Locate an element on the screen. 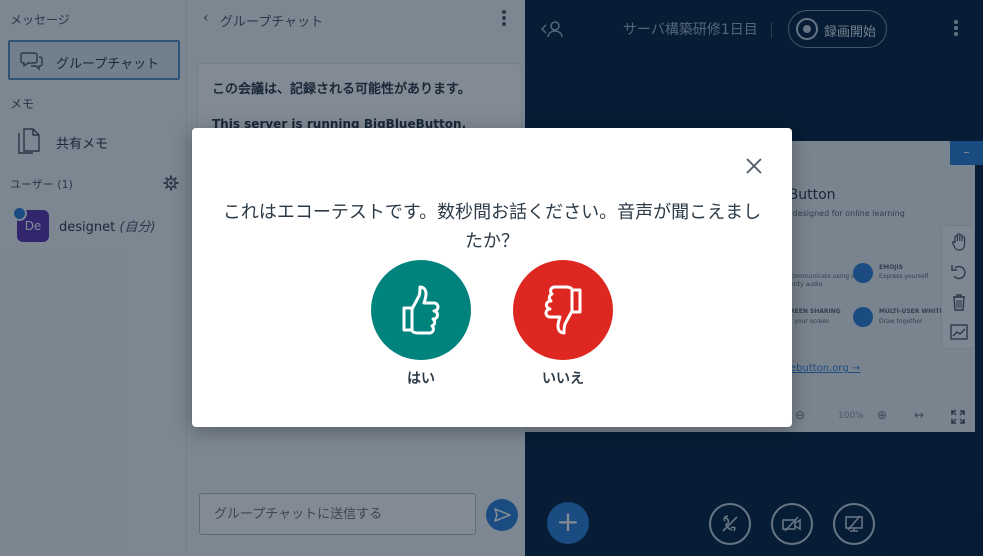 The width and height of the screenshot is (983, 556). no-button: いいえ is located at coordinates (563, 324).